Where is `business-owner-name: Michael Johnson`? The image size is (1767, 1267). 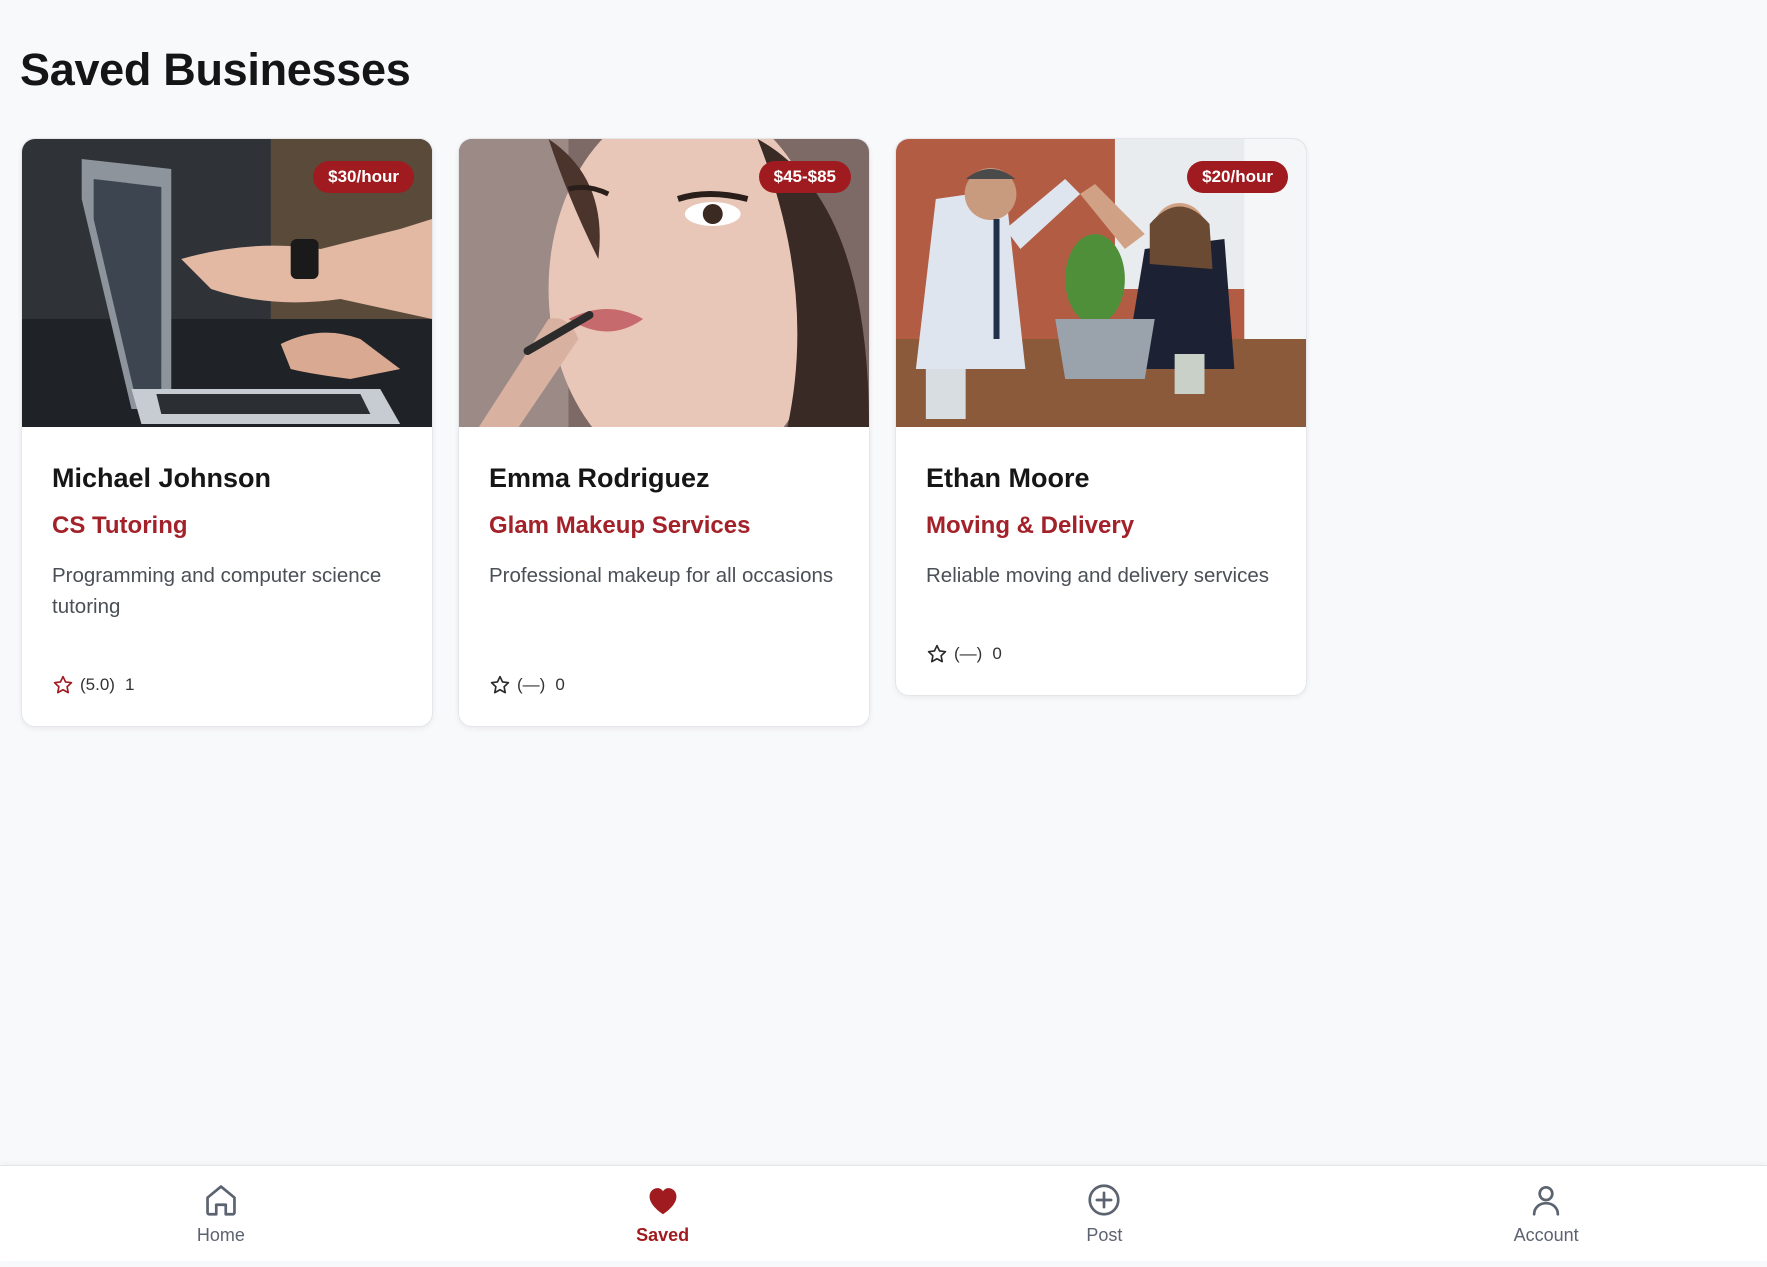
business-owner-name: Michael Johnson is located at coordinates (162, 478).